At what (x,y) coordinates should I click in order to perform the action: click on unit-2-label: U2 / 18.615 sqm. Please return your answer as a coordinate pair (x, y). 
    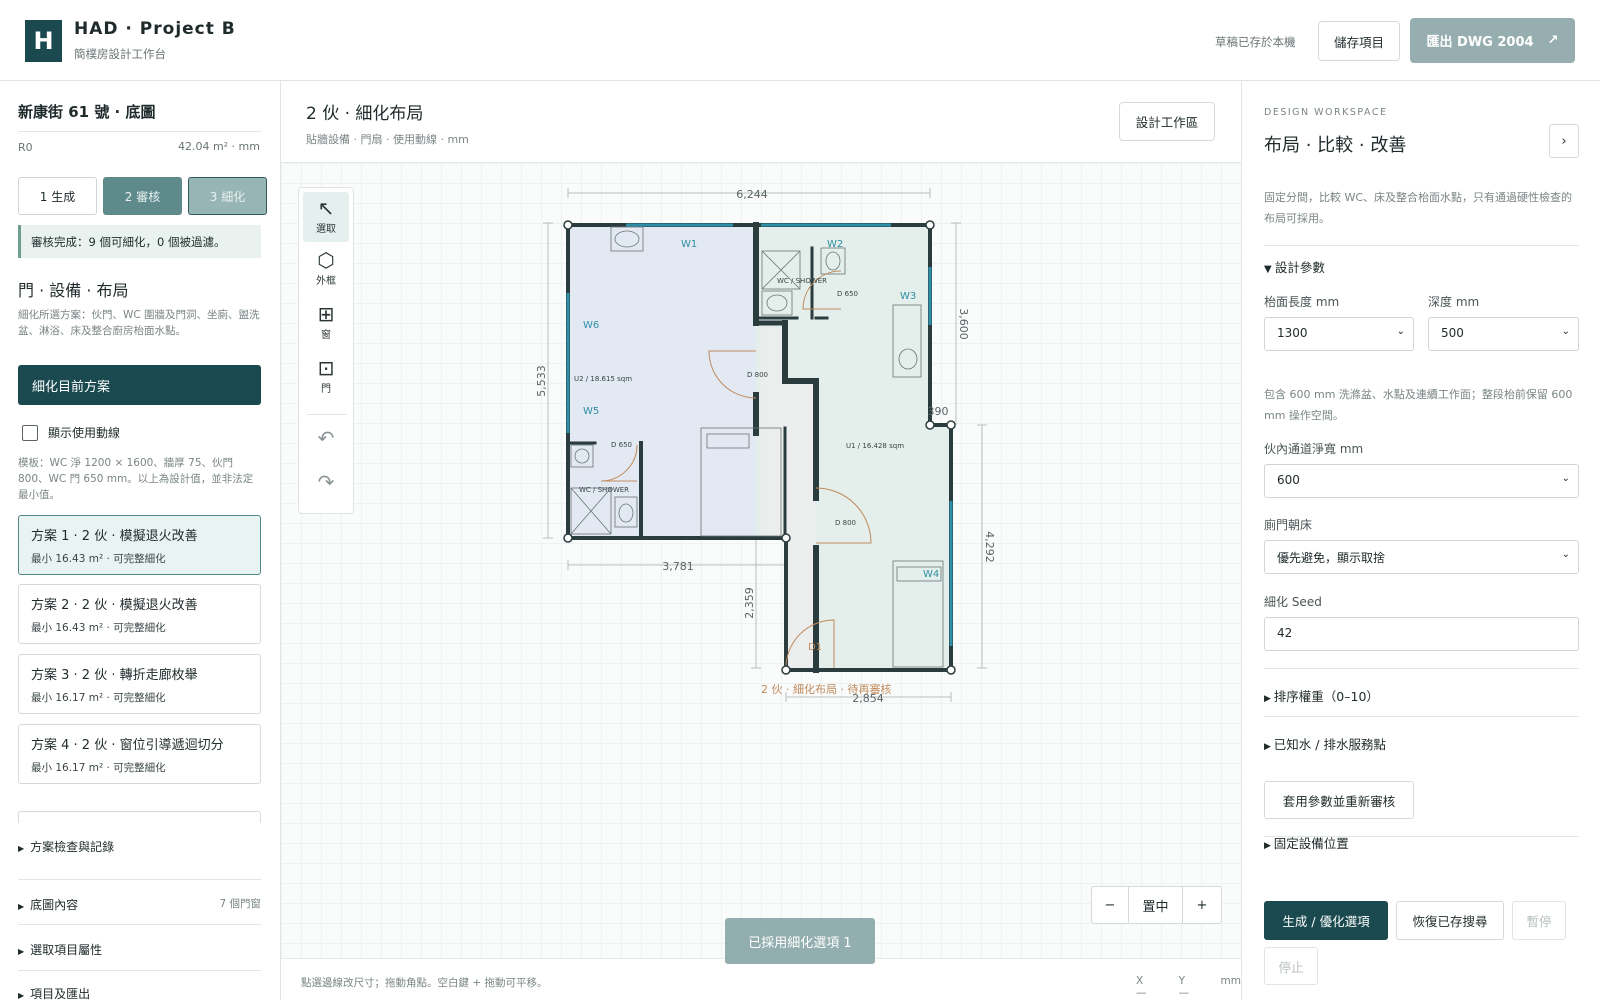
    Looking at the image, I should click on (603, 379).